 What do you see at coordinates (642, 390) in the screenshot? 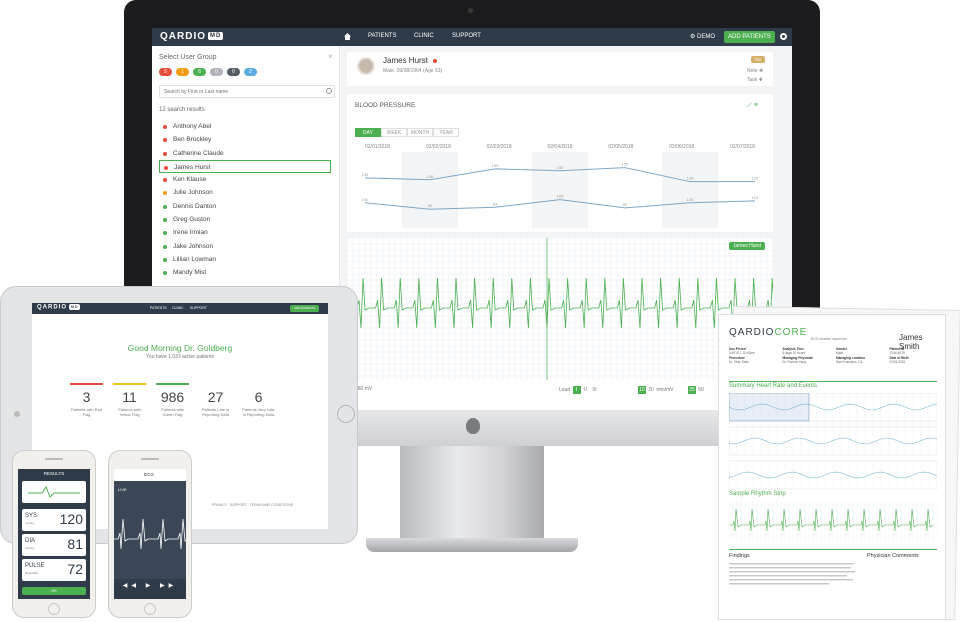
I see `speed-10: 10` at bounding box center [642, 390].